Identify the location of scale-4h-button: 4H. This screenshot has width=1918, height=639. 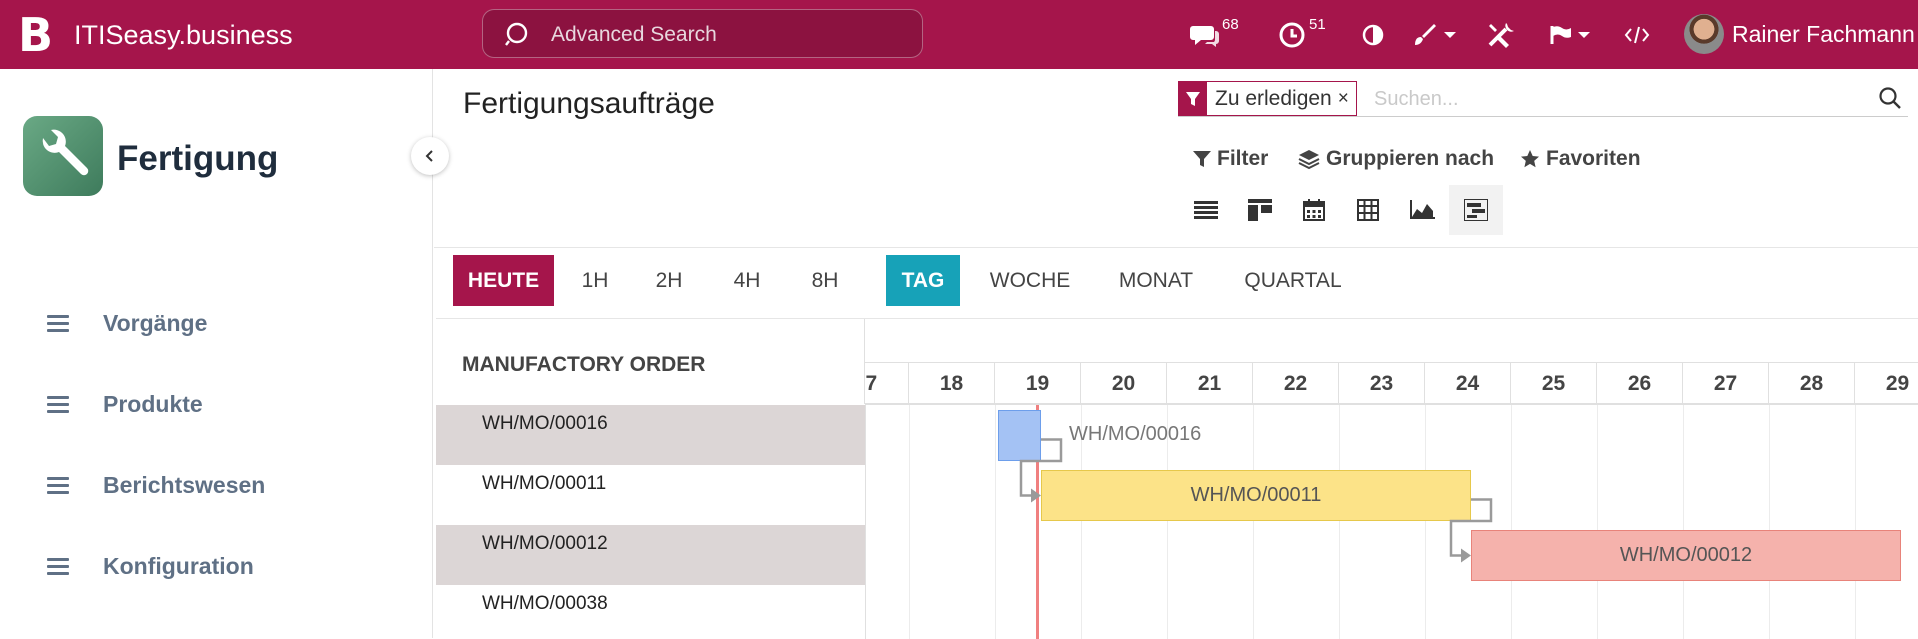
(747, 280).